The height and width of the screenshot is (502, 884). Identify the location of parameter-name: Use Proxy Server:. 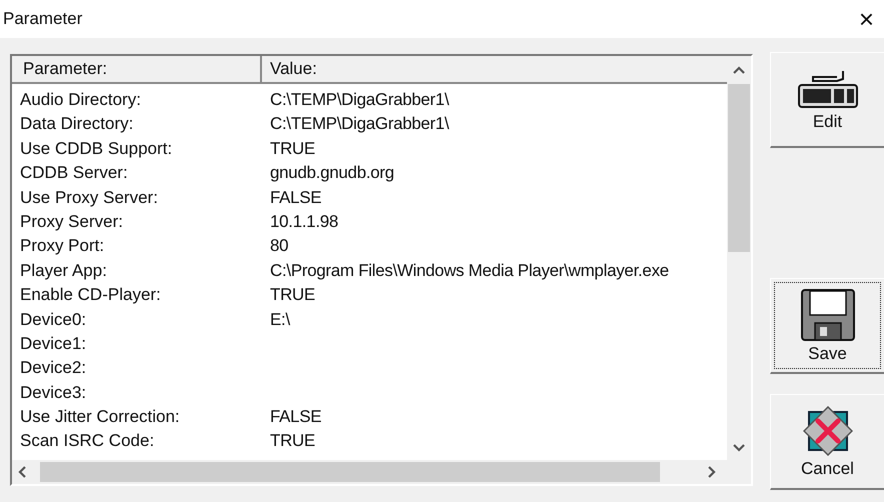
(89, 197).